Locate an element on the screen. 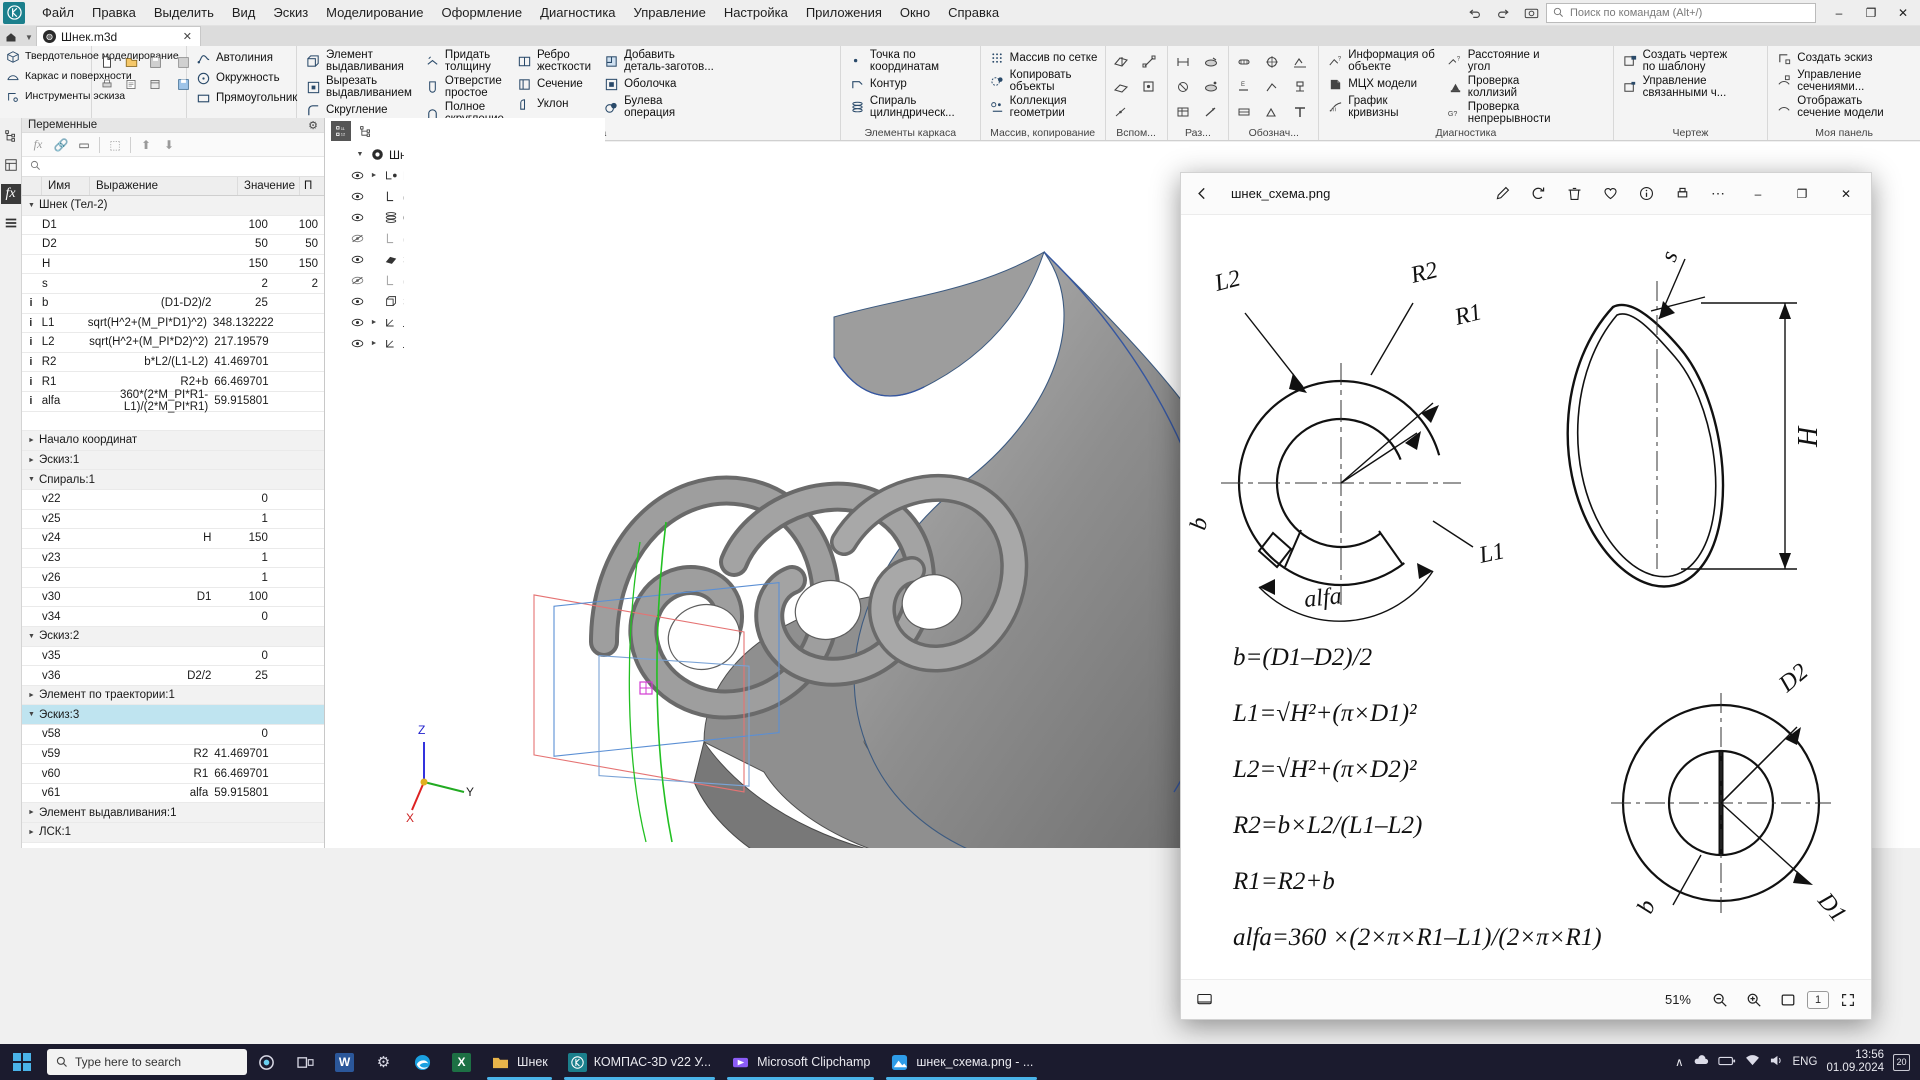 This screenshot has height=1080, width=1920. variables-expression-cell: D1 is located at coordinates (150, 597).